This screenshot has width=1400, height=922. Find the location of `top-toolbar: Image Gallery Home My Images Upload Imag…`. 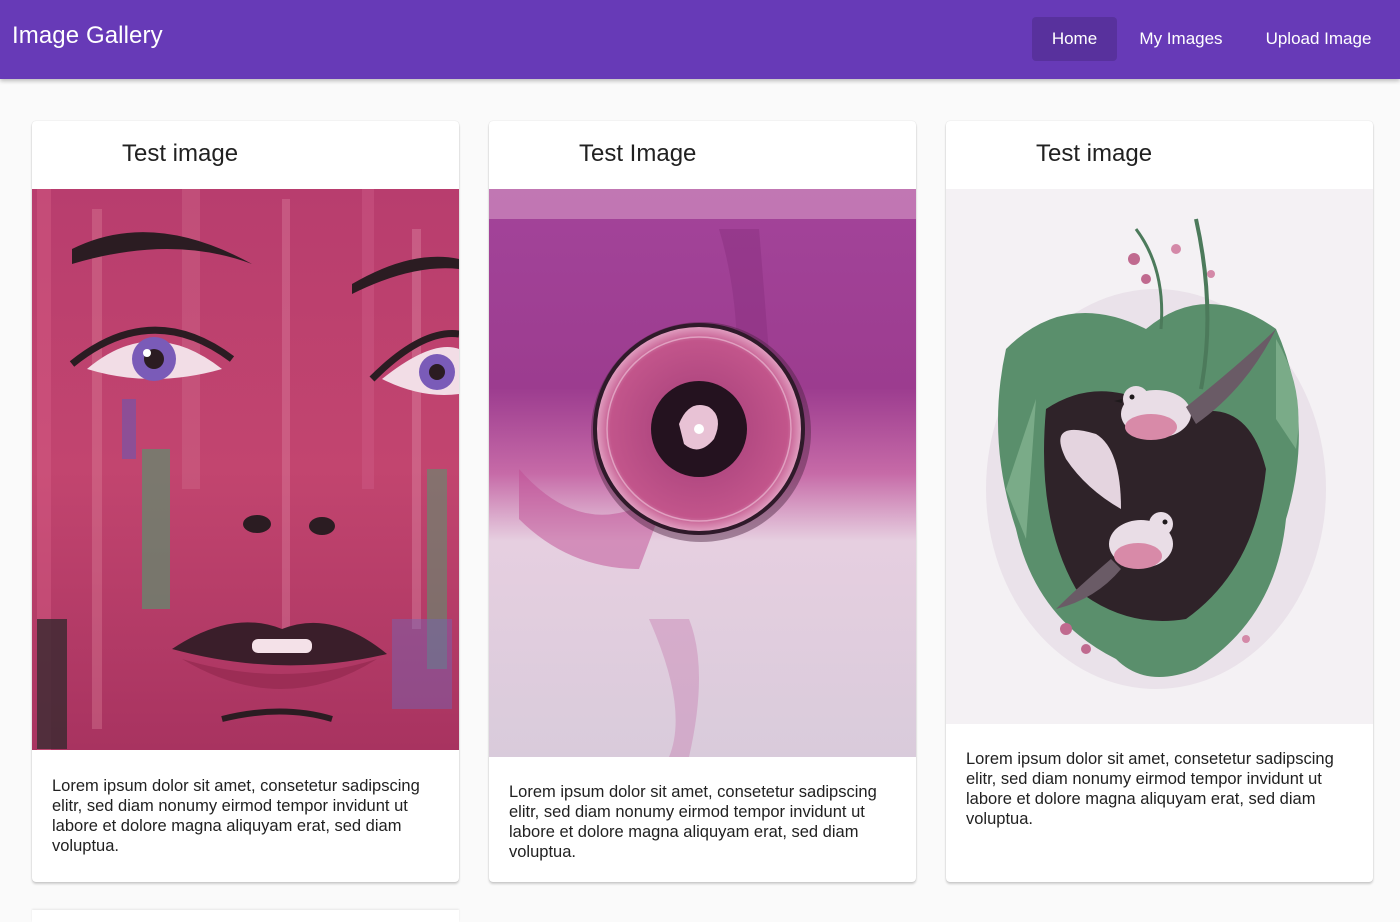

top-toolbar: Image Gallery Home My Images Upload Imag… is located at coordinates (700, 39).